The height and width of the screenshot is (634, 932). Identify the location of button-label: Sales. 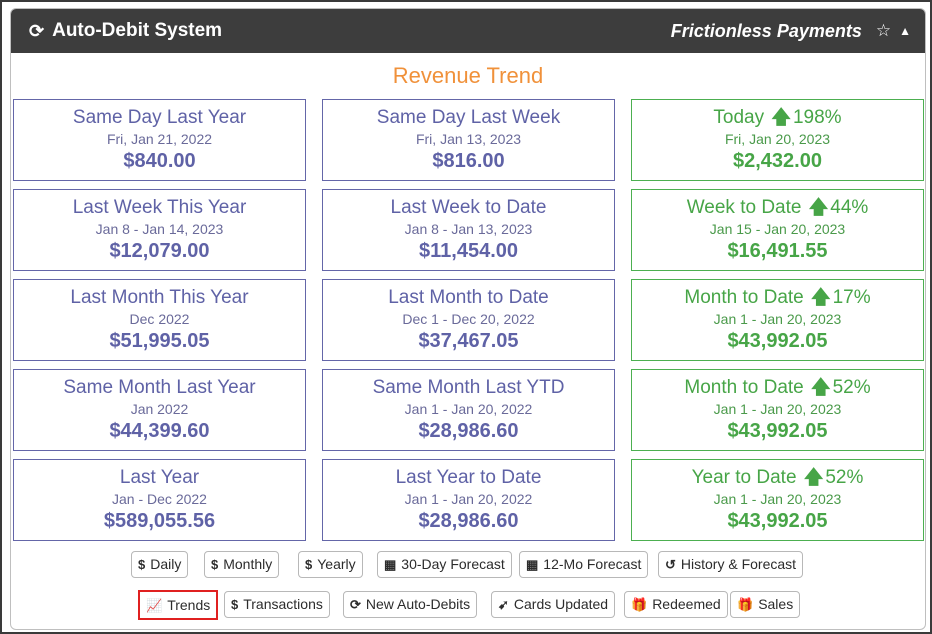
(776, 604).